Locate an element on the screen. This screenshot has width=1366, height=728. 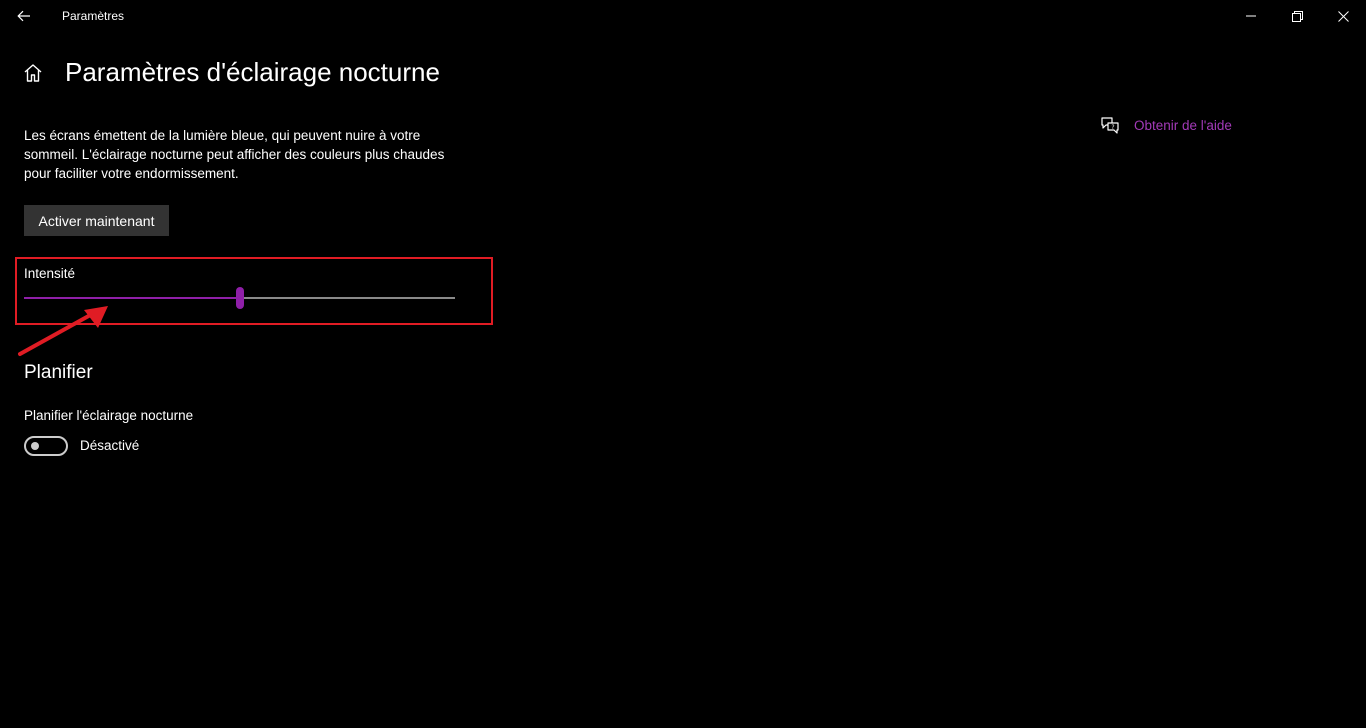
toggle-knob is located at coordinates (35, 446).